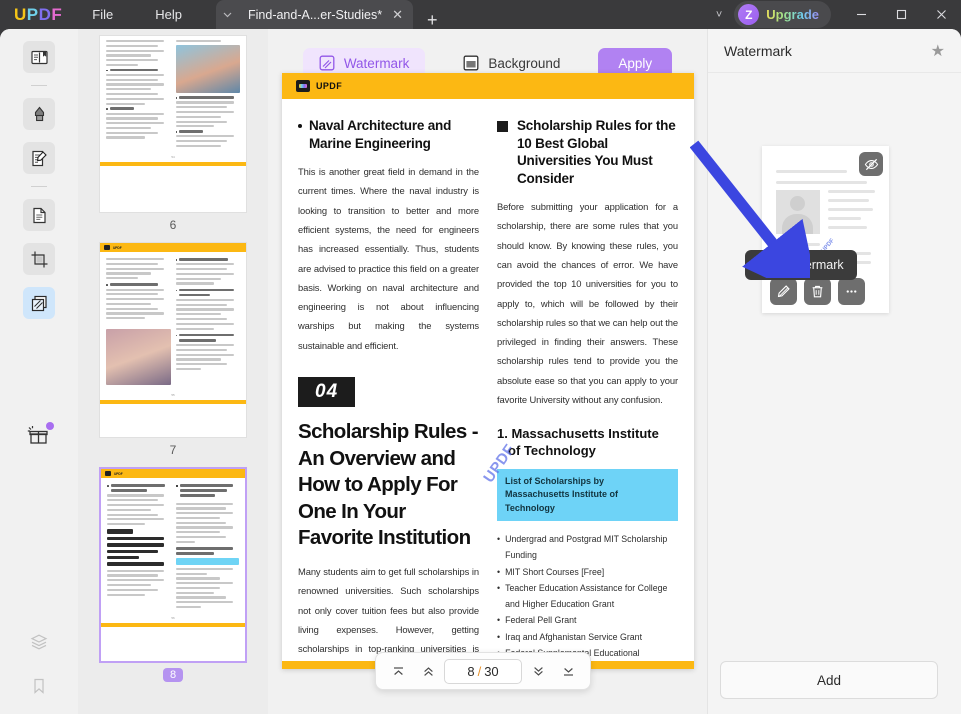 Image resolution: width=961 pixels, height=714 pixels. Describe the element at coordinates (50, 426) in the screenshot. I see `notification-dot` at that location.